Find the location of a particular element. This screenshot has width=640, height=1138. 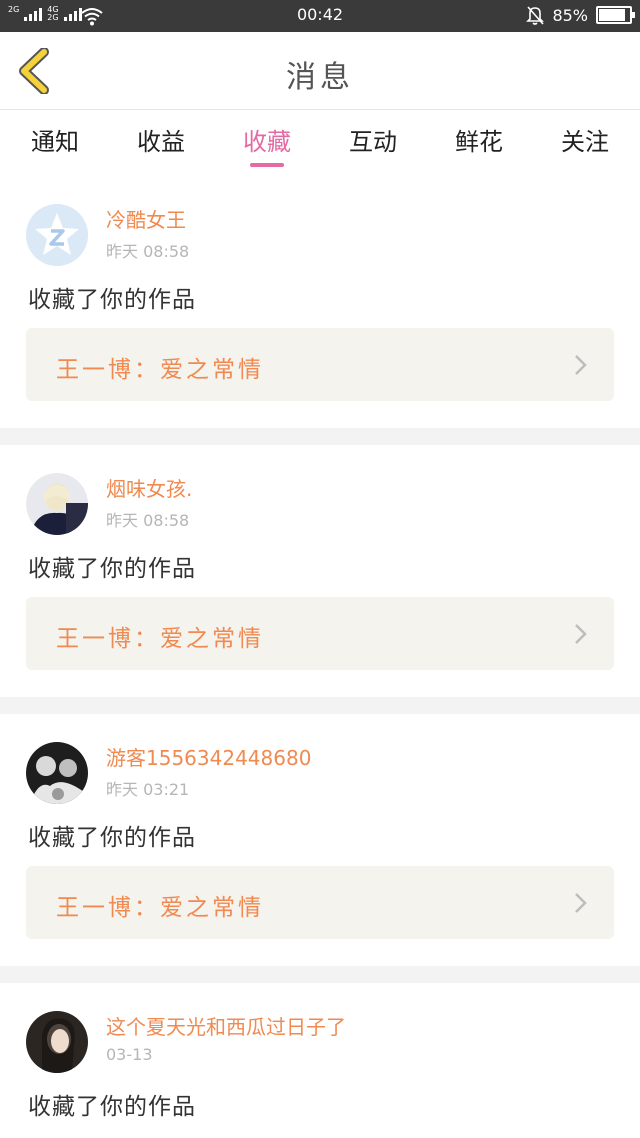

user-name: 游客1556342448680 is located at coordinates (208, 756).